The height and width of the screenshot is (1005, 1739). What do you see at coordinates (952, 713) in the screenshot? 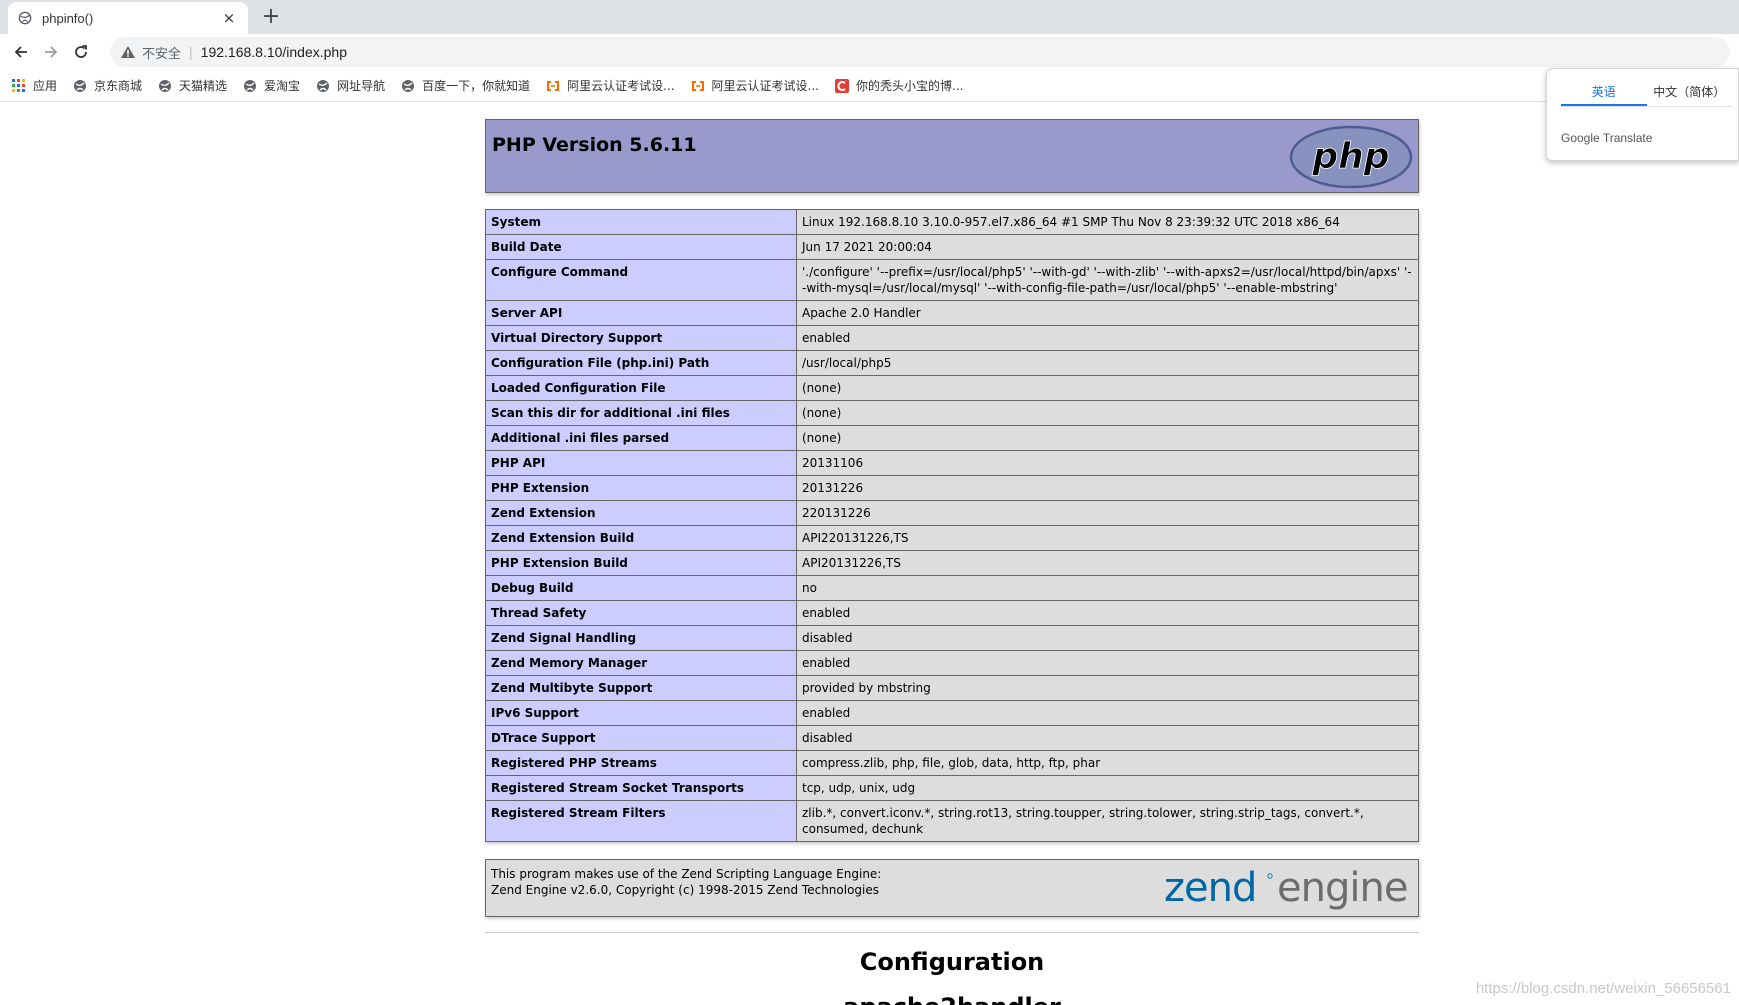
I see `table-row: IPv6 Support enabled` at bounding box center [952, 713].